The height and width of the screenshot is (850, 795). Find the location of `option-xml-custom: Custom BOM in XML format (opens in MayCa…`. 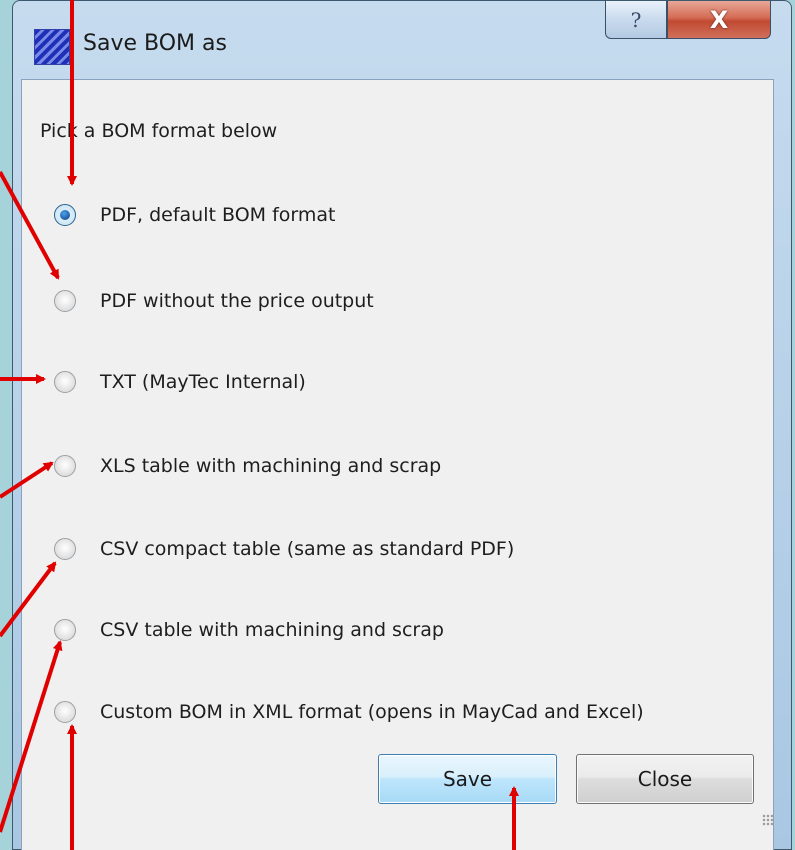

option-xml-custom: Custom BOM in XML format (opens in MayCa… is located at coordinates (349, 712).